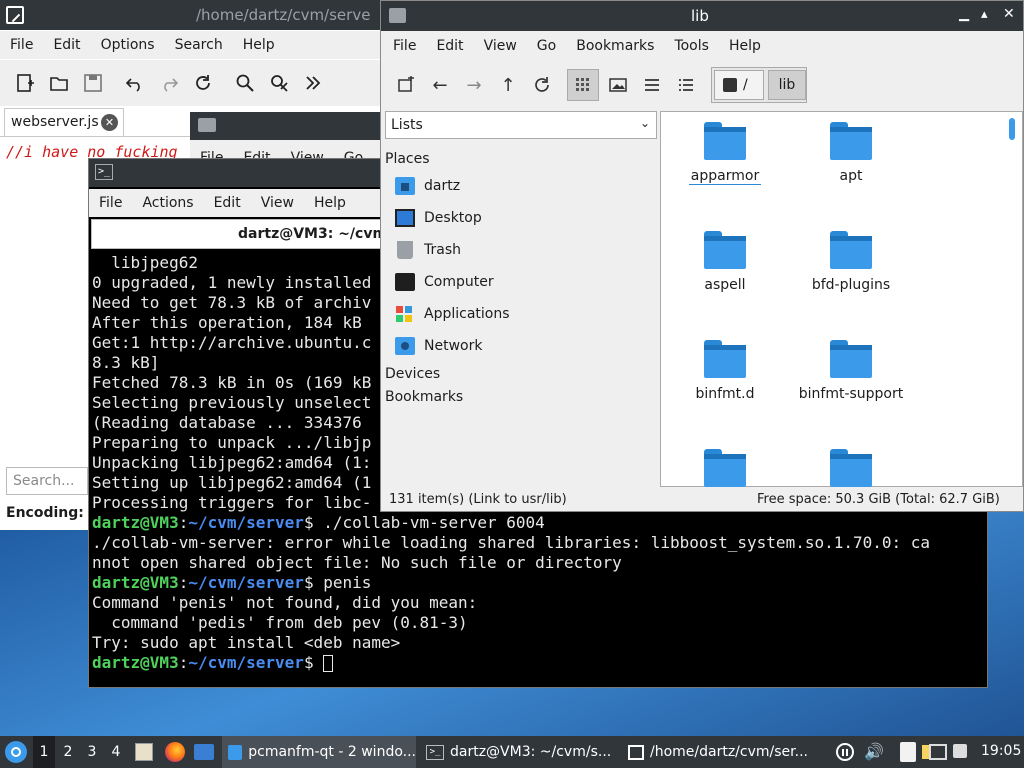 Image resolution: width=1024 pixels, height=768 pixels. Describe the element at coordinates (652, 85) in the screenshot. I see `compact-view-icon` at that location.